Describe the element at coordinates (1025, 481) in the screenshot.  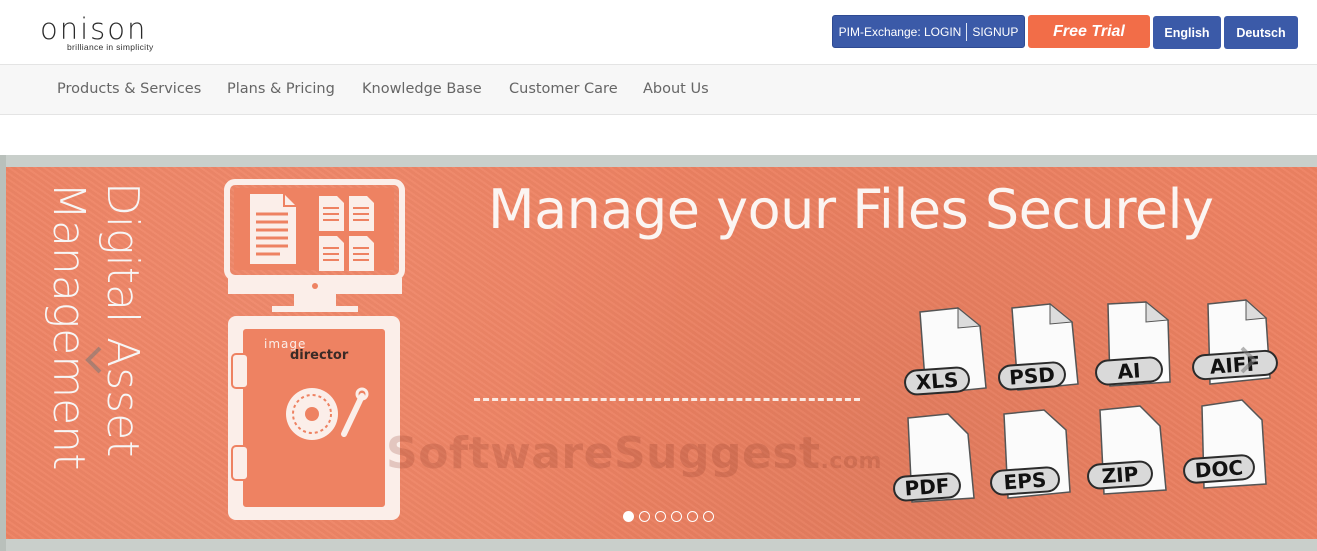
I see `file-tag-eps: EPS` at that location.